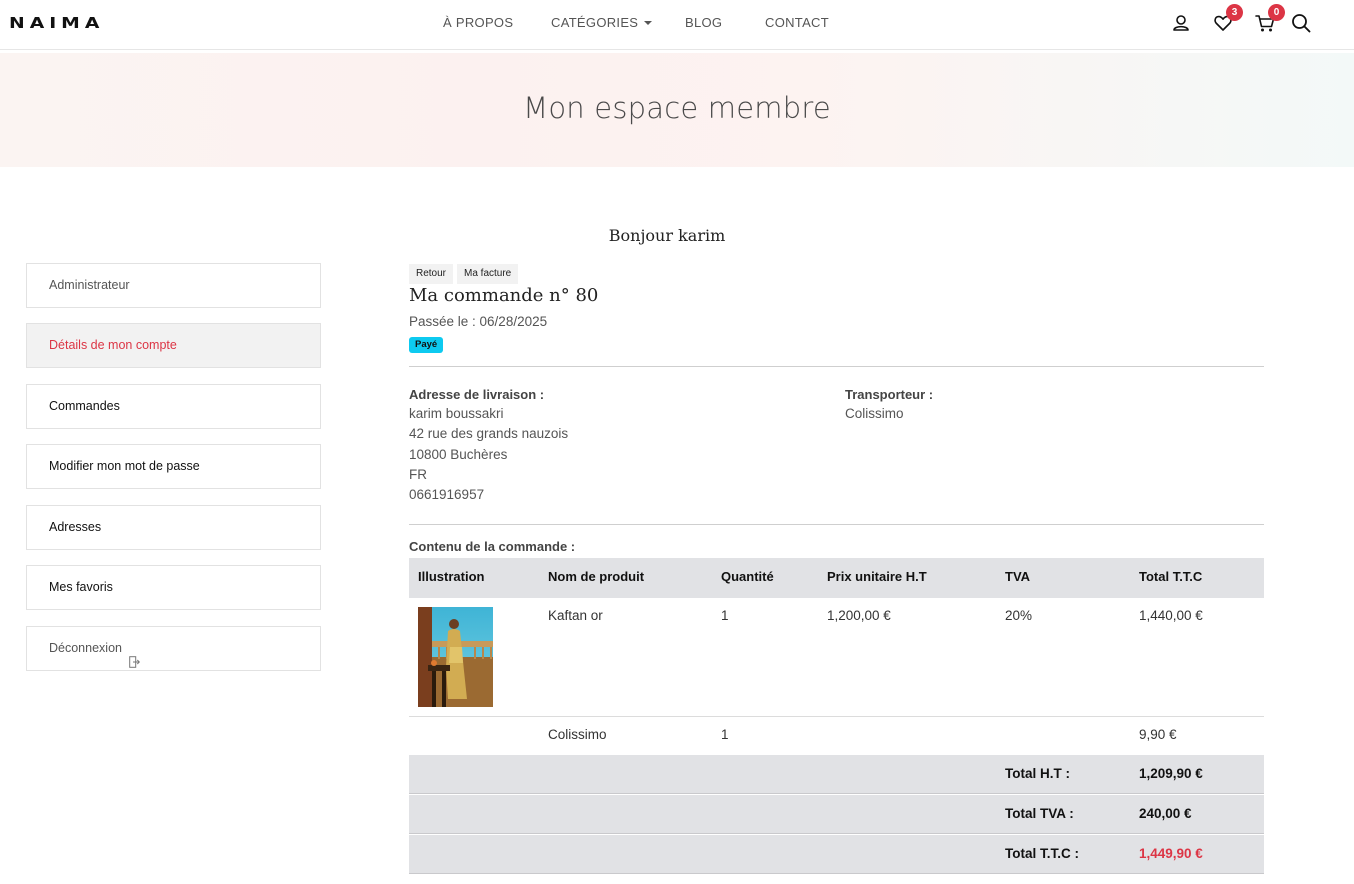 The image size is (1354, 884). I want to click on row1-unit-price: 1,200,00 €, so click(859, 615).